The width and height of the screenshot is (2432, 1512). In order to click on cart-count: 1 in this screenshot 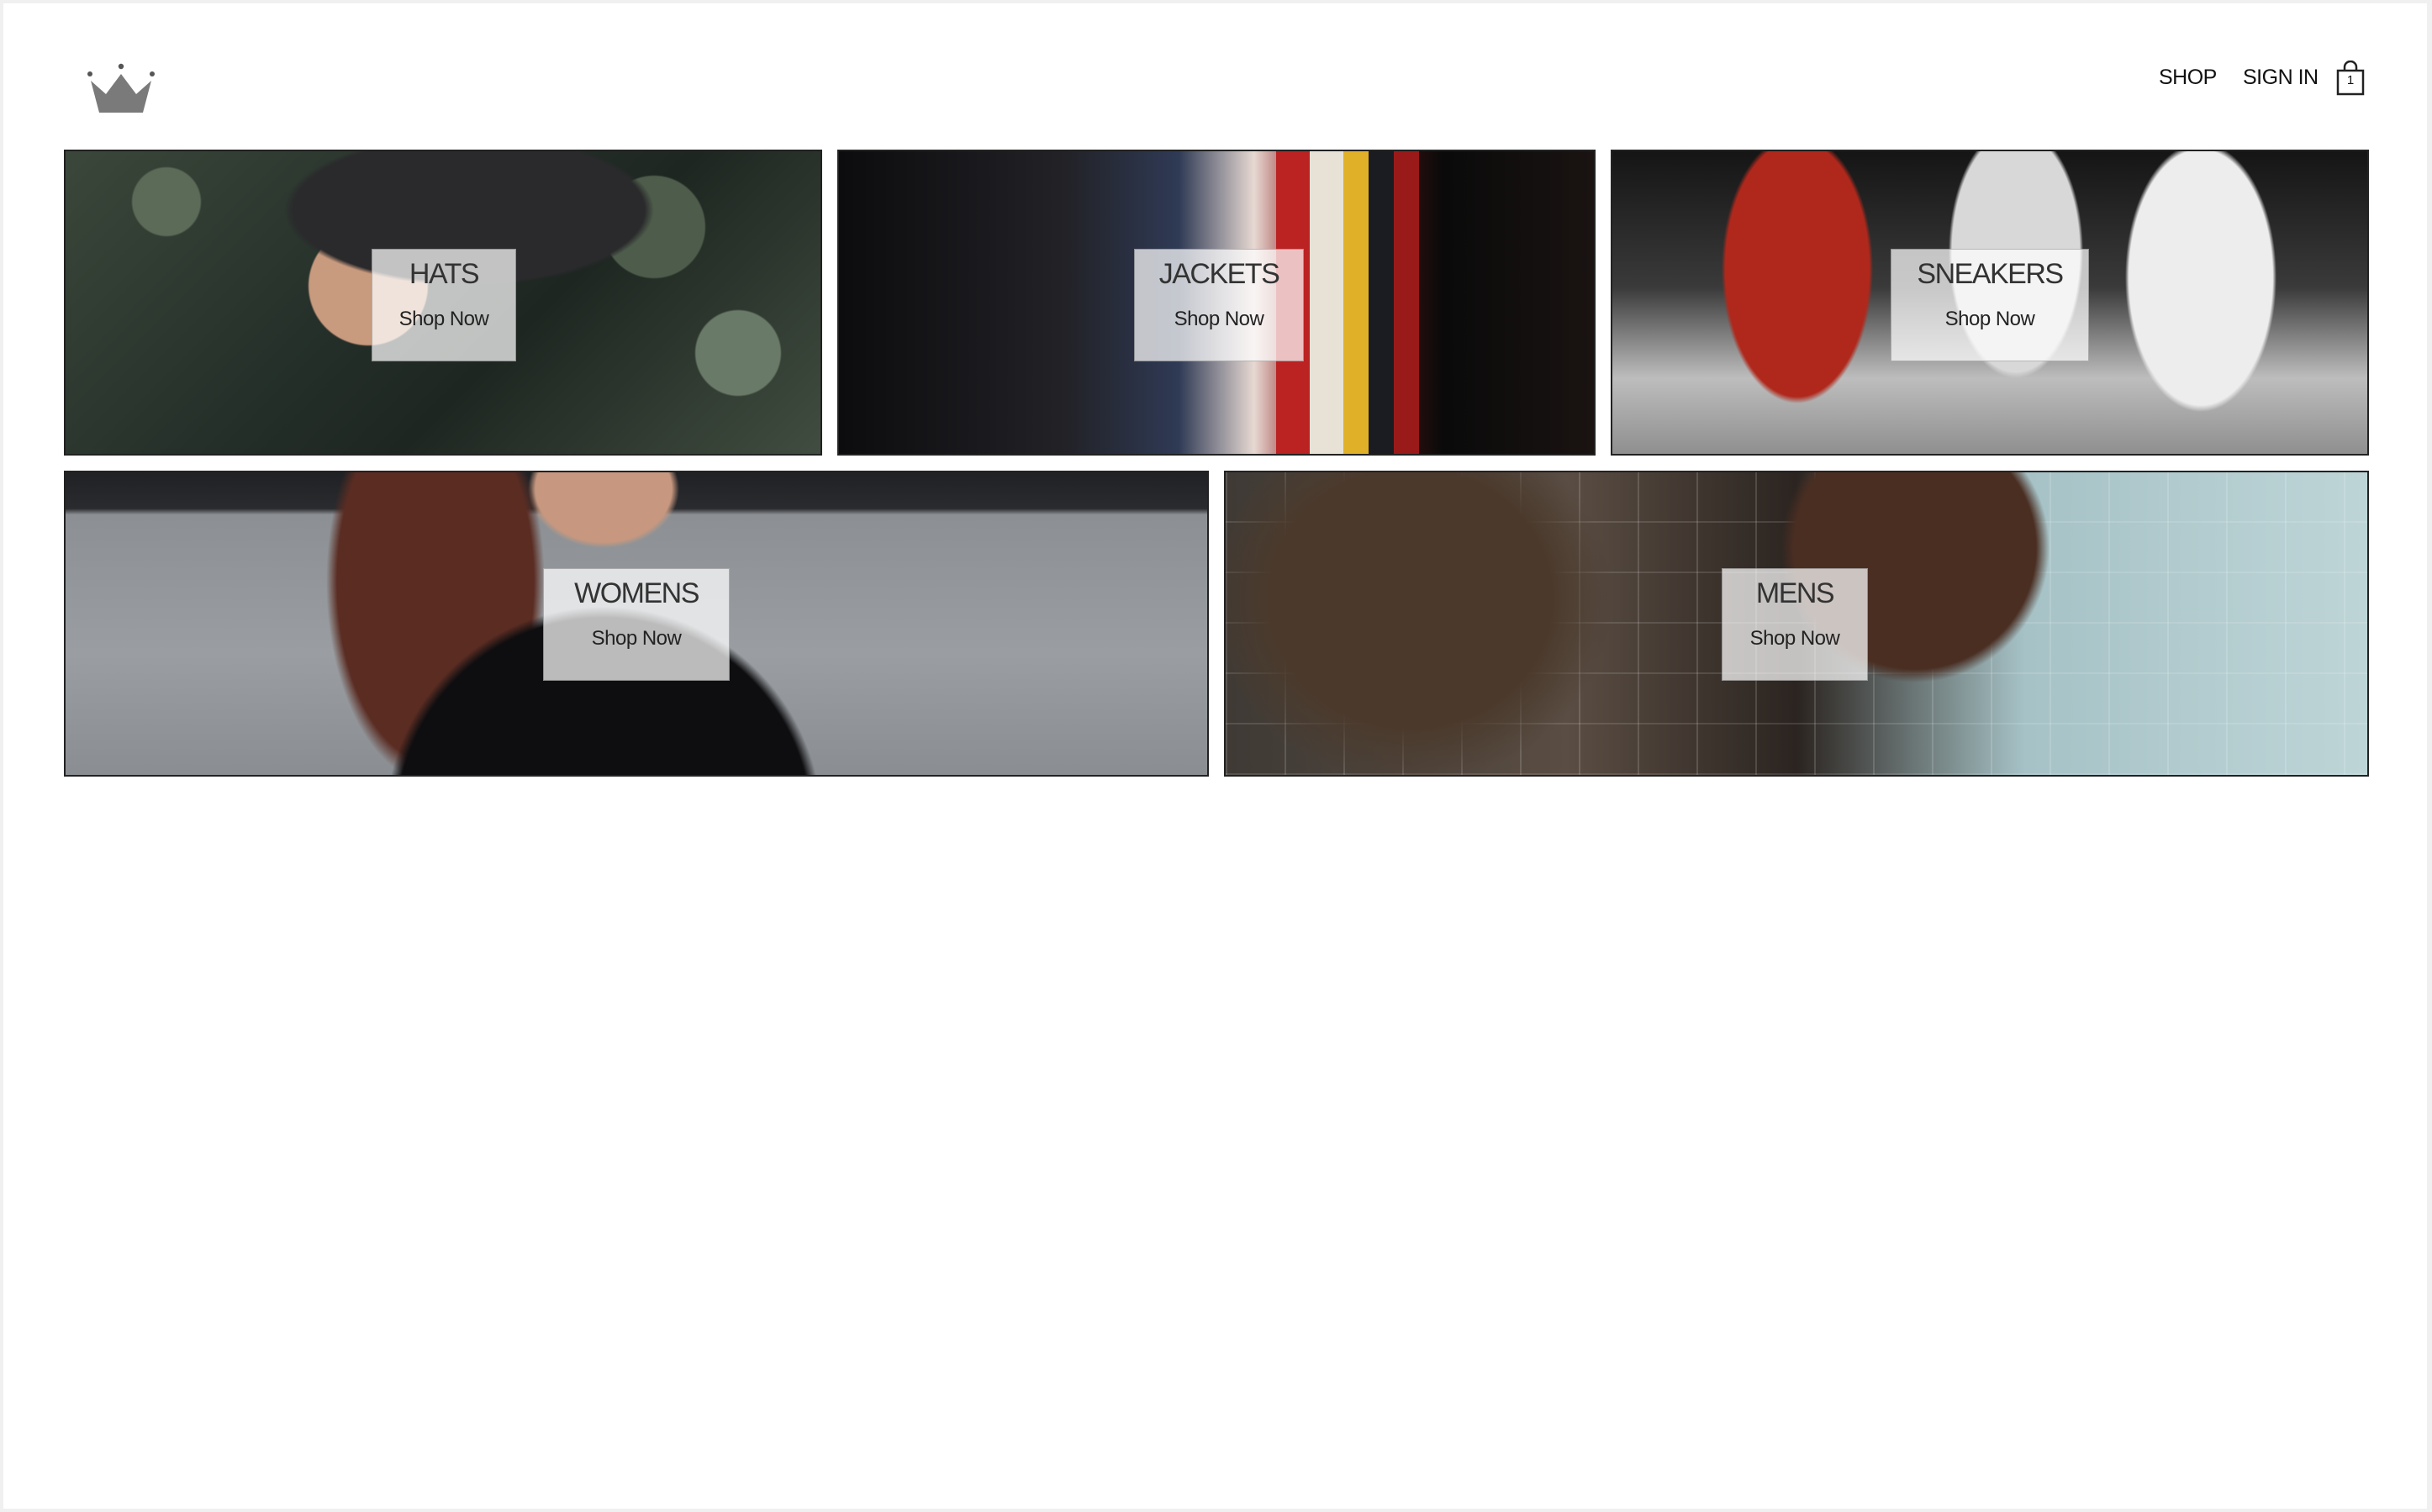, I will do `click(2351, 80)`.